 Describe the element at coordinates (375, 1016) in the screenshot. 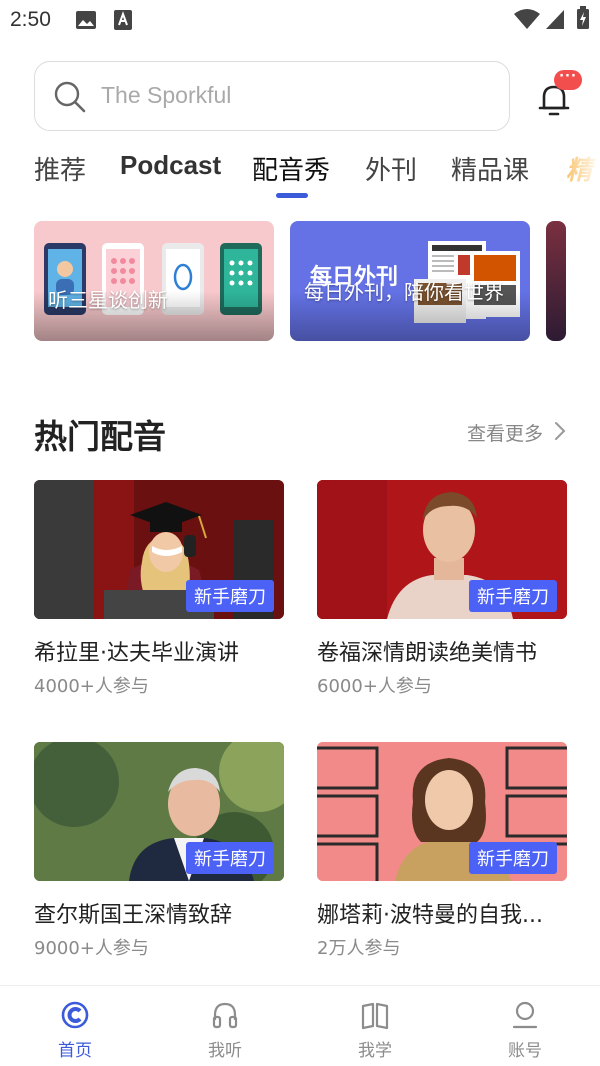

I see `book-icon` at that location.